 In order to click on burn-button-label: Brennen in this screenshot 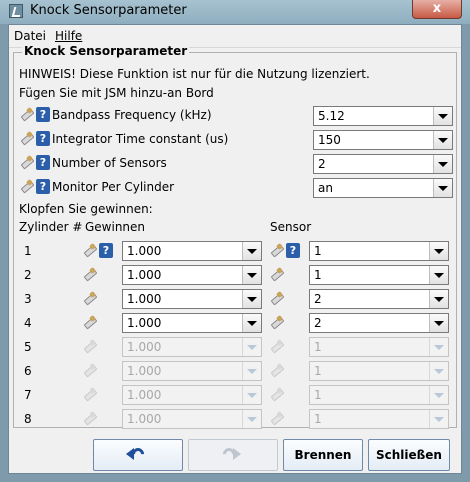, I will do `click(323, 455)`.